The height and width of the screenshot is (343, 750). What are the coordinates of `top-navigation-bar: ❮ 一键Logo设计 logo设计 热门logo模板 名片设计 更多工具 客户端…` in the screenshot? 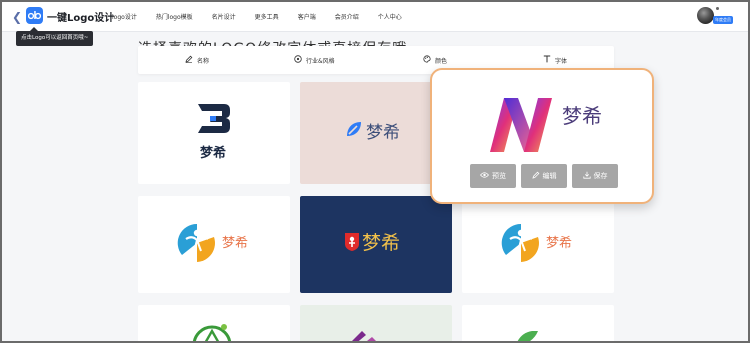 It's located at (375, 17).